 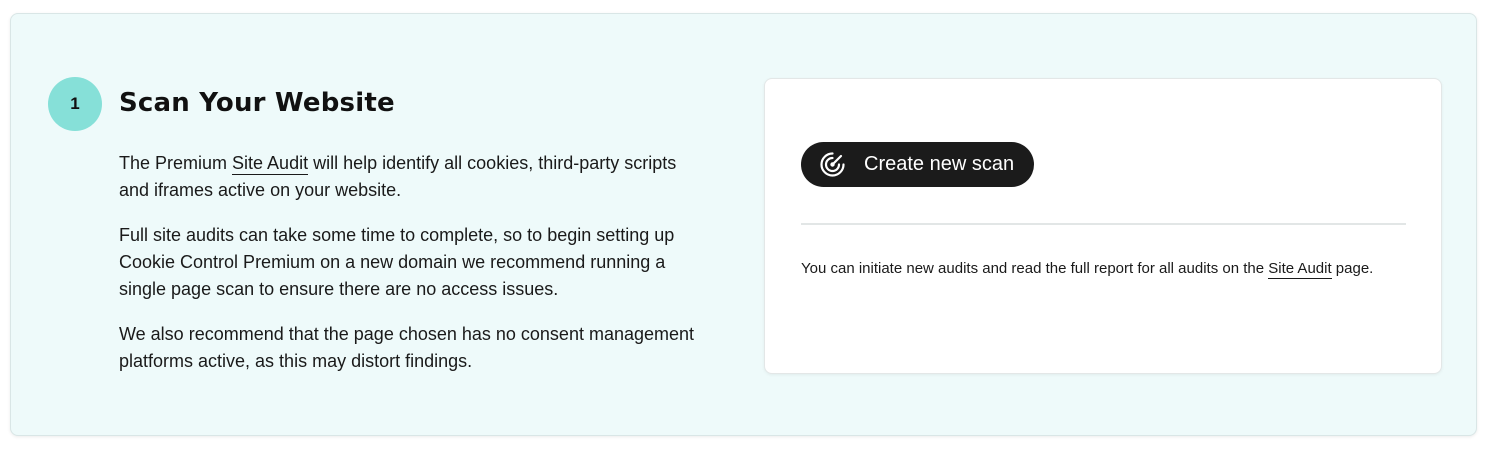 What do you see at coordinates (1300, 269) in the screenshot?
I see `site-audit-page-link: Site Audit` at bounding box center [1300, 269].